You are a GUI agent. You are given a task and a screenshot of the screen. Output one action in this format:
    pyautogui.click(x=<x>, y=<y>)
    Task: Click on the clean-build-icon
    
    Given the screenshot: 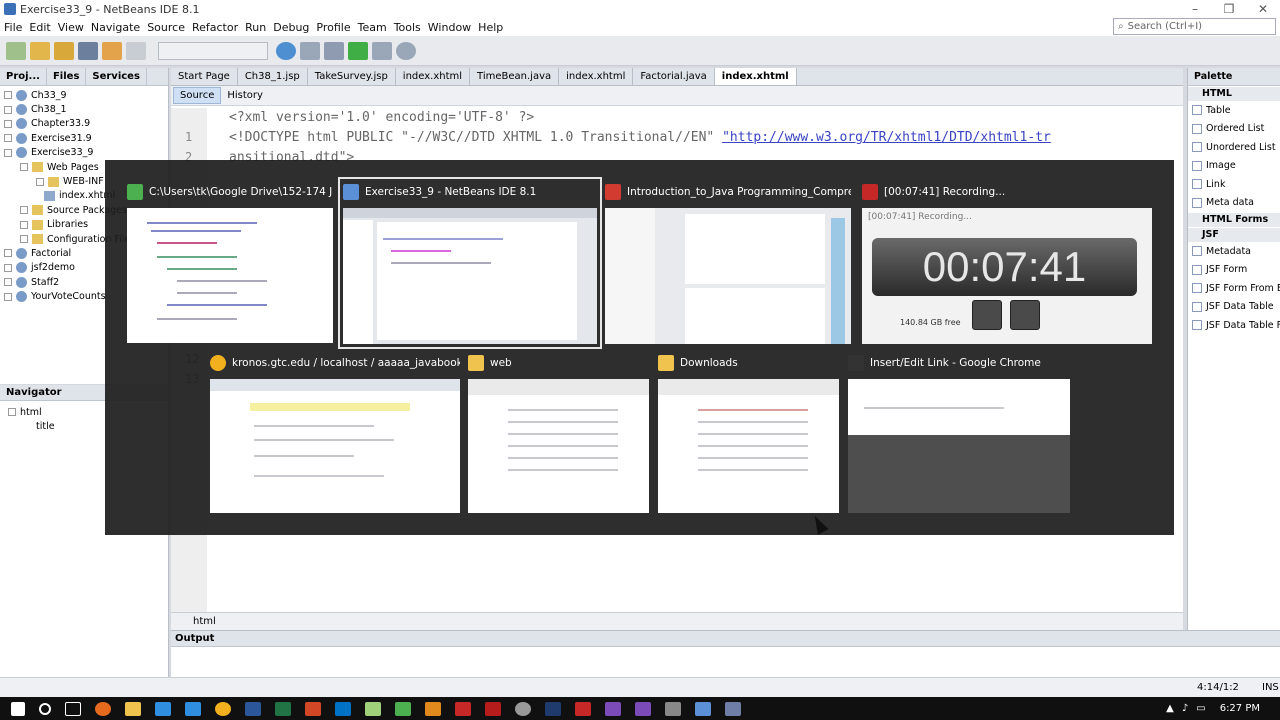 What is the action you would take?
    pyautogui.click(x=334, y=50)
    